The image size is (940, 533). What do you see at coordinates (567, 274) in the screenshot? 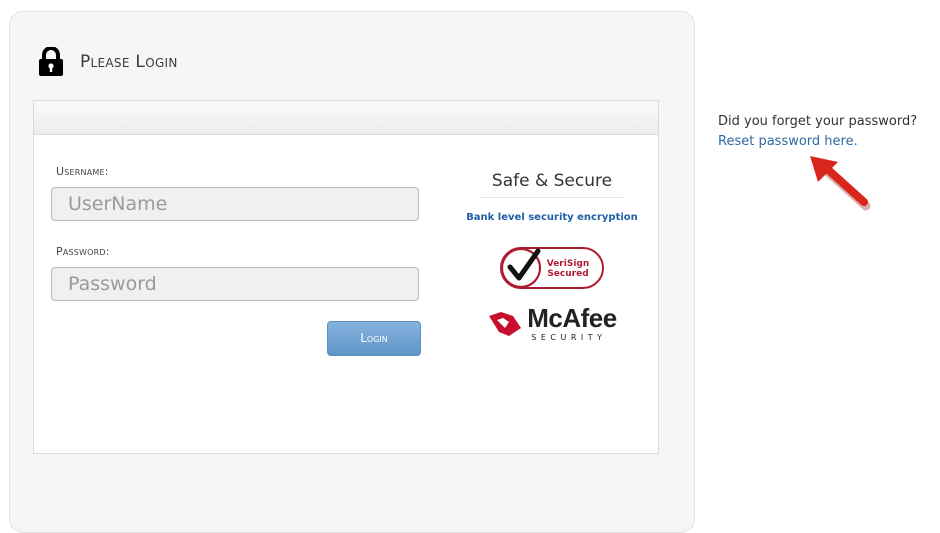
I see `verisign-text-2: Secured` at bounding box center [567, 274].